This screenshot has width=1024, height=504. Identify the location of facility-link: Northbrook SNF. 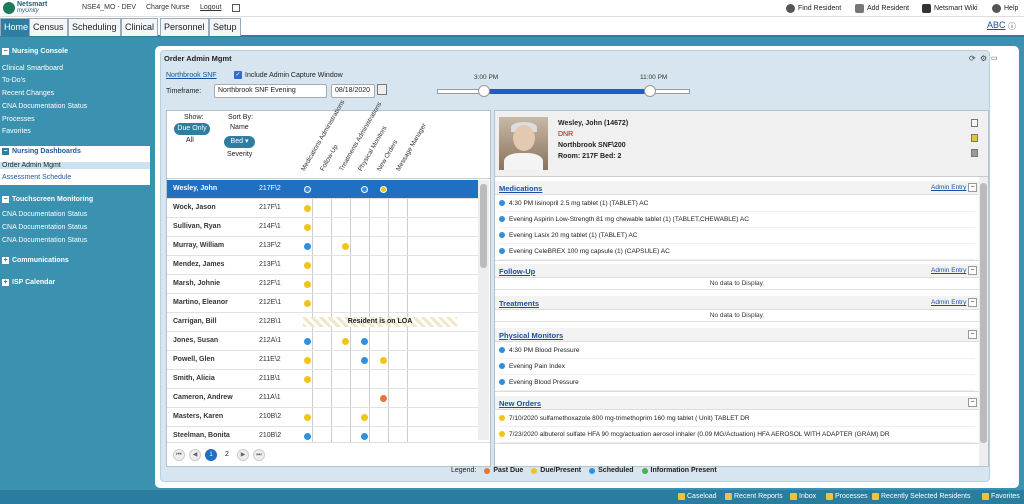
(191, 75).